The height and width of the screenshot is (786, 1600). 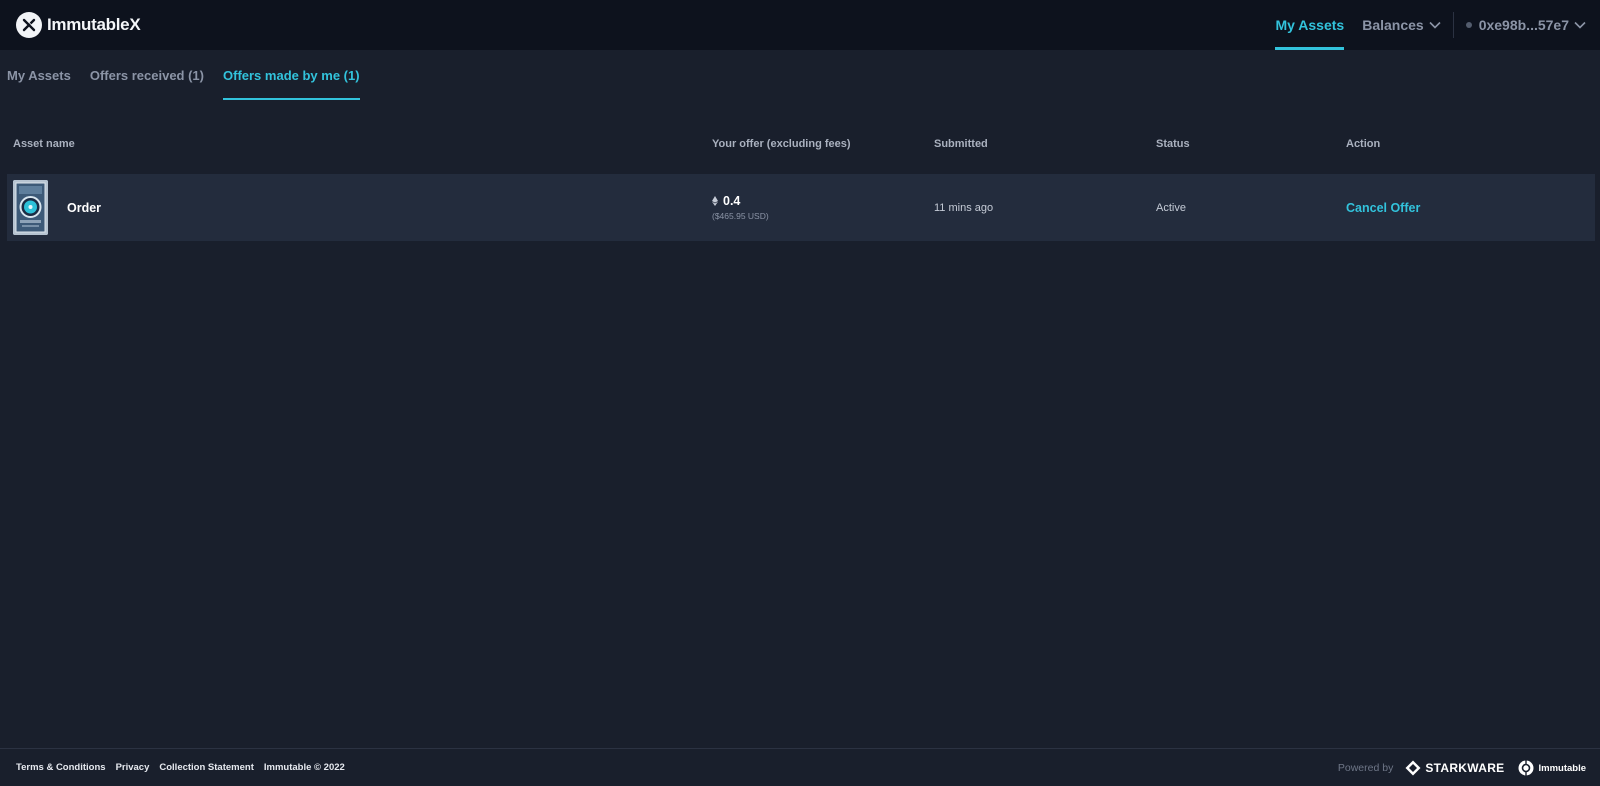 What do you see at coordinates (133, 767) in the screenshot?
I see `footer-link-privacy: Privacy` at bounding box center [133, 767].